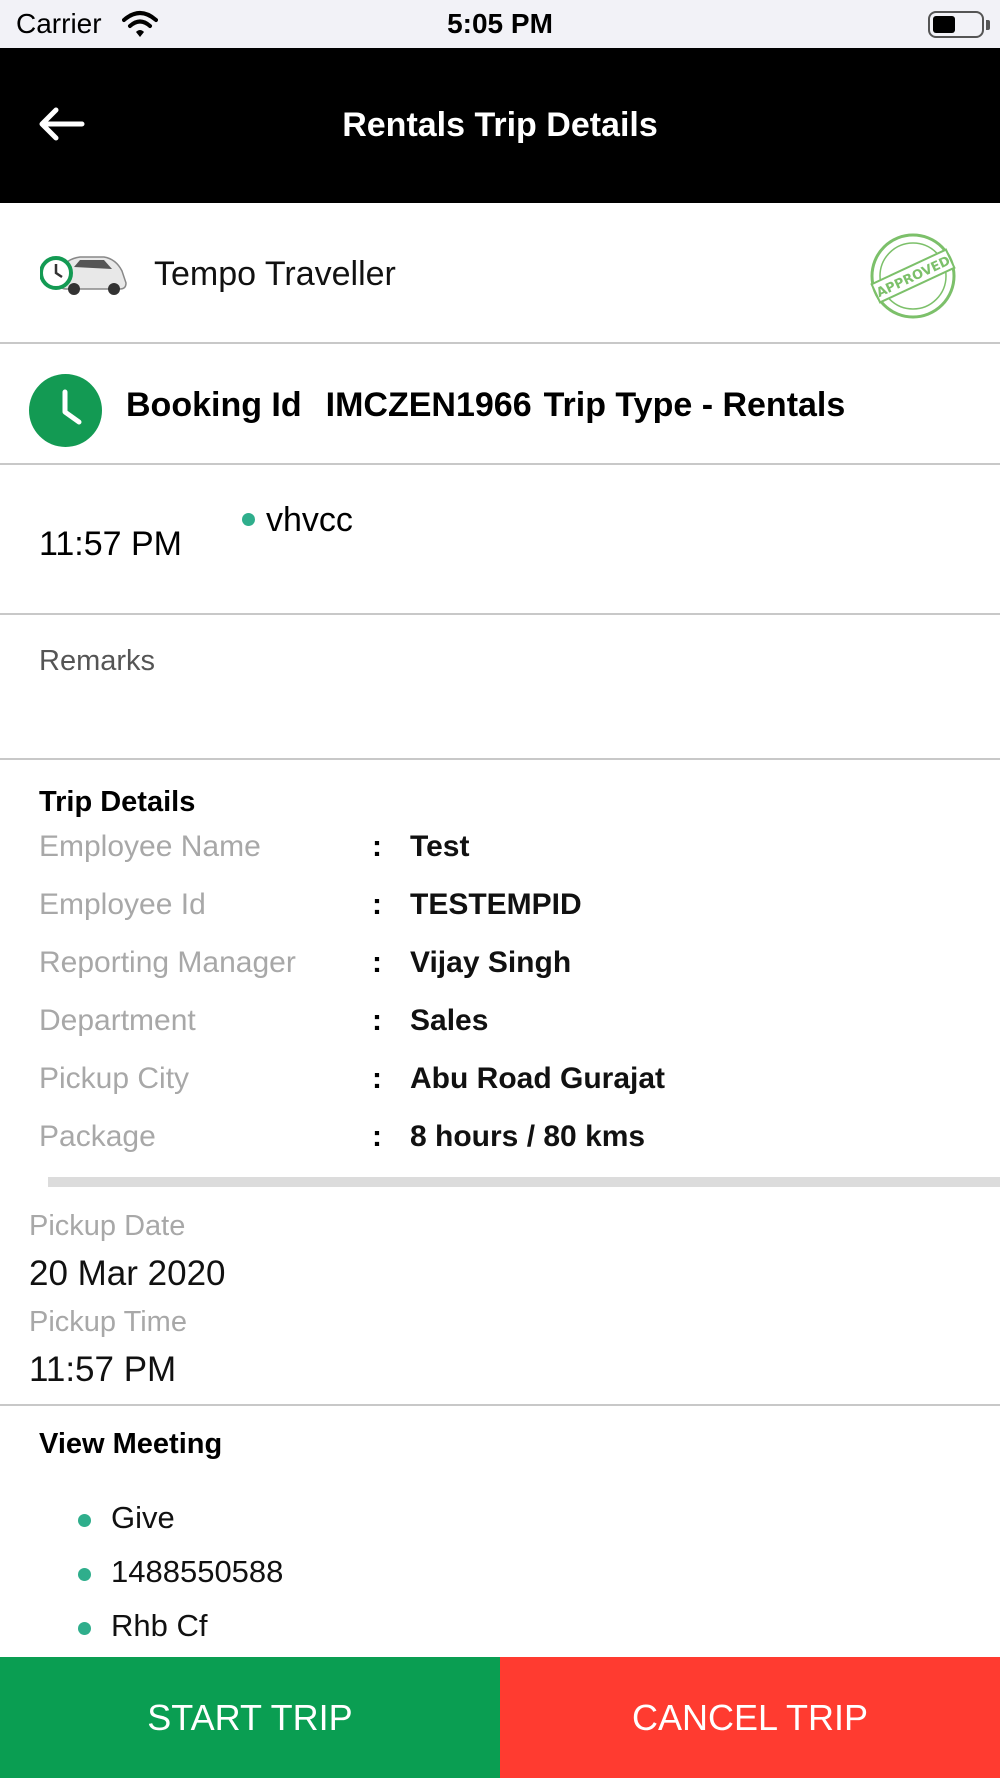 The image size is (1000, 1778). I want to click on detail-label: Package, so click(97, 1136).